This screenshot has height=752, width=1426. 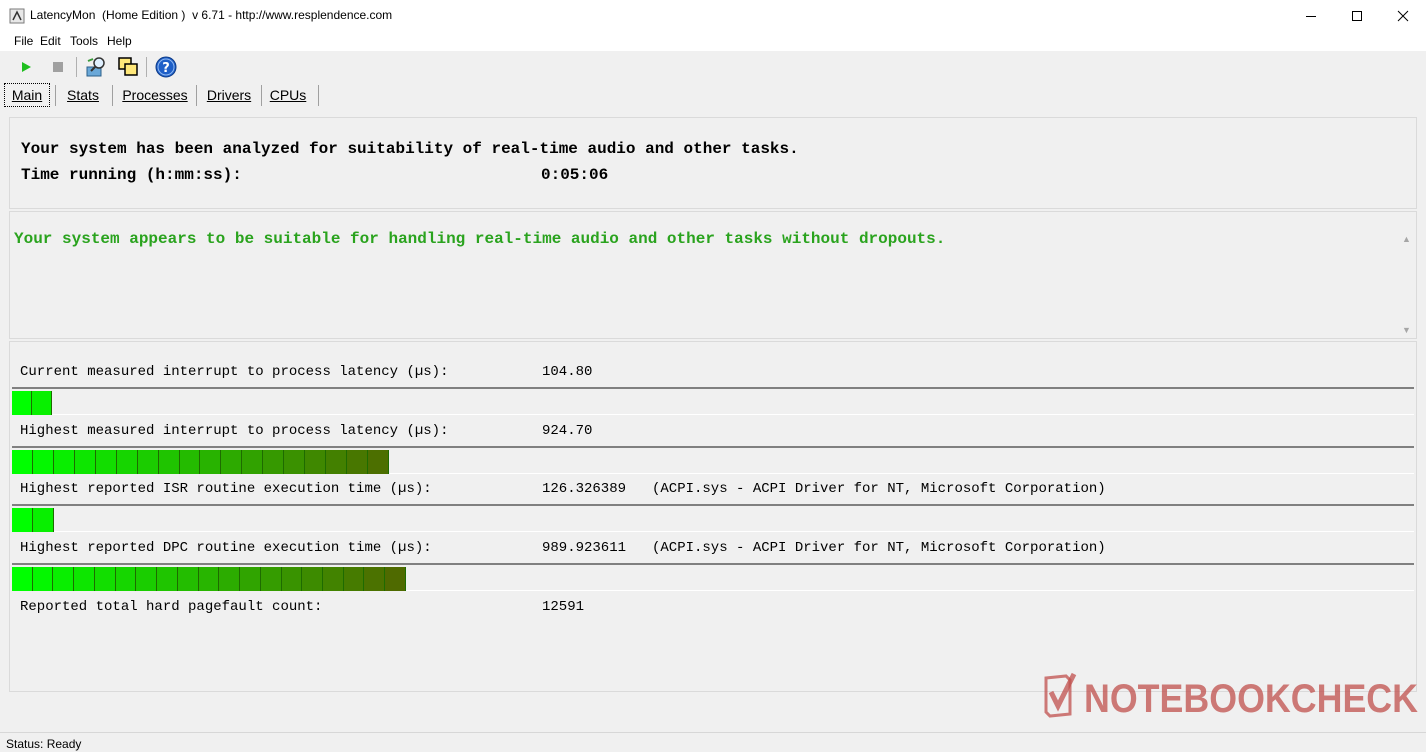 What do you see at coordinates (50, 41) in the screenshot?
I see `menu-edit: Edit` at bounding box center [50, 41].